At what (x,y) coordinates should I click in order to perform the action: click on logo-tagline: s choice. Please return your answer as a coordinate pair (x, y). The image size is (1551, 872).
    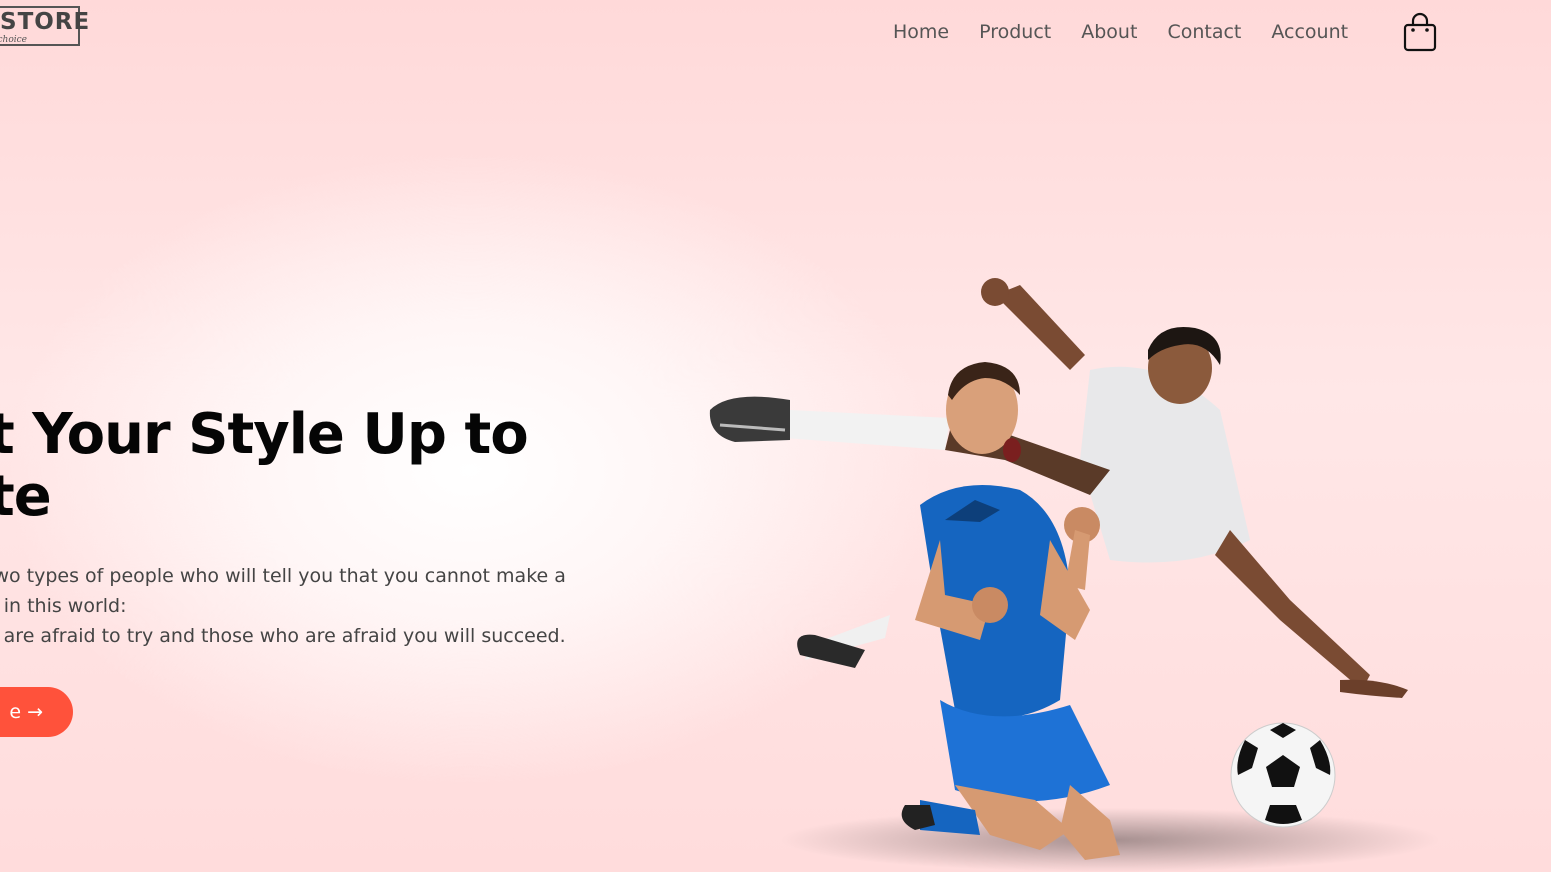
    Looking at the image, I should click on (13, 40).